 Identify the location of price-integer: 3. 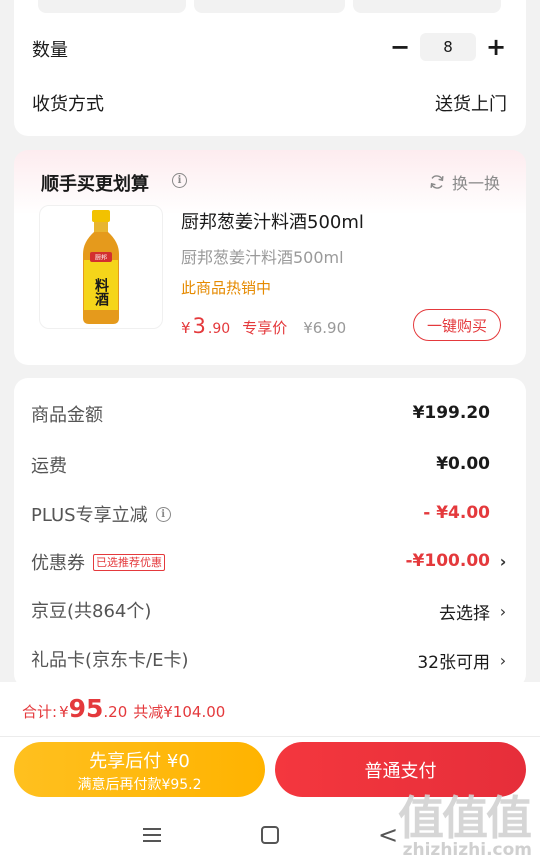
(199, 326).